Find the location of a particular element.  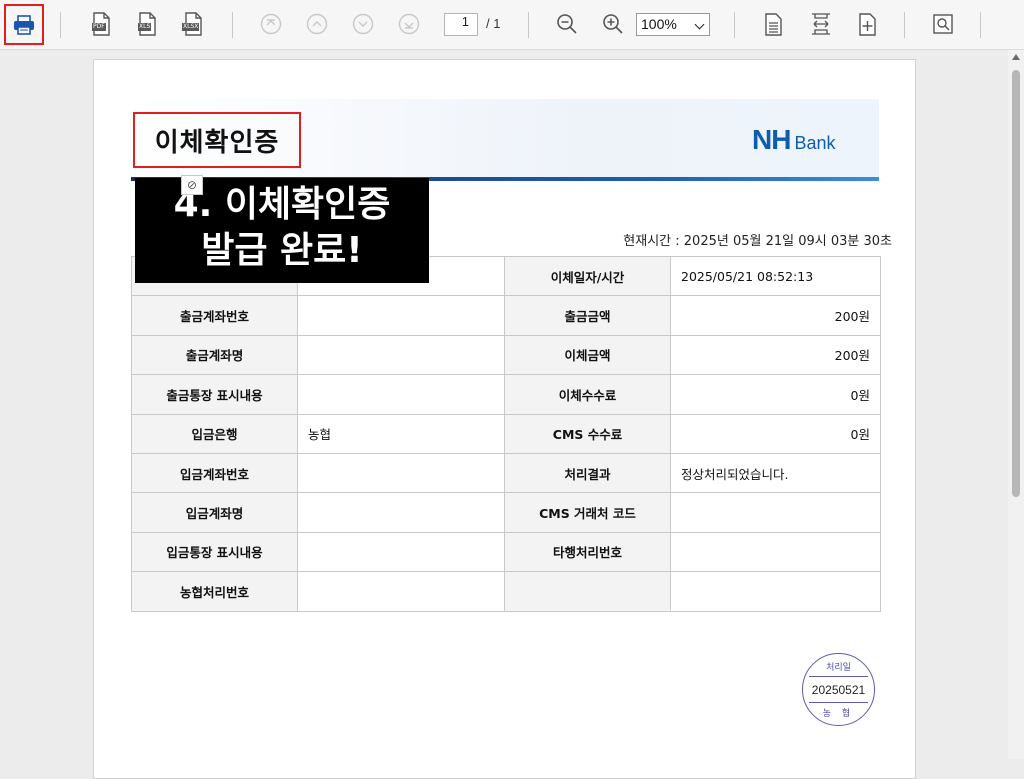

last-page-button is located at coordinates (409, 24).